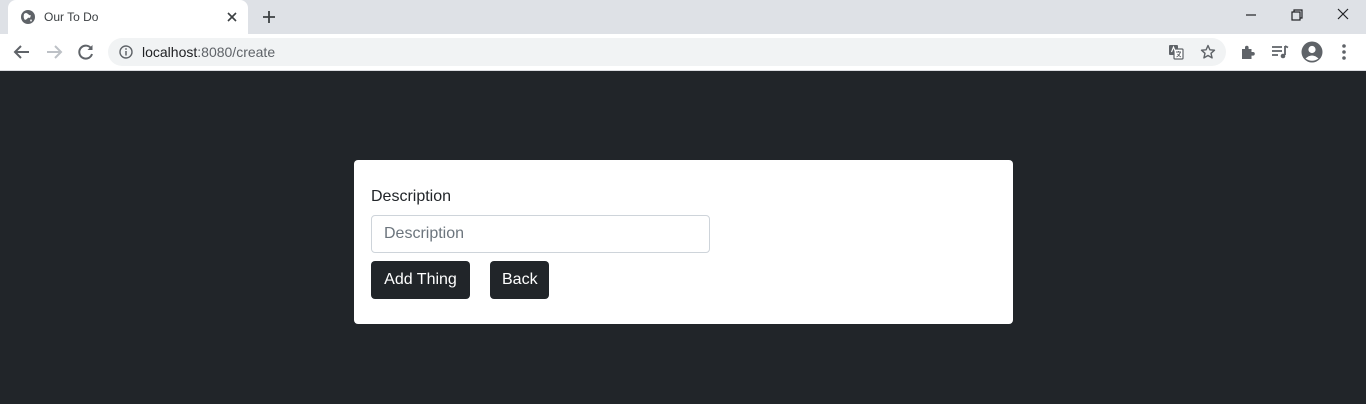 This screenshot has width=1366, height=404. Describe the element at coordinates (1251, 15) in the screenshot. I see `minimize-icon` at that location.